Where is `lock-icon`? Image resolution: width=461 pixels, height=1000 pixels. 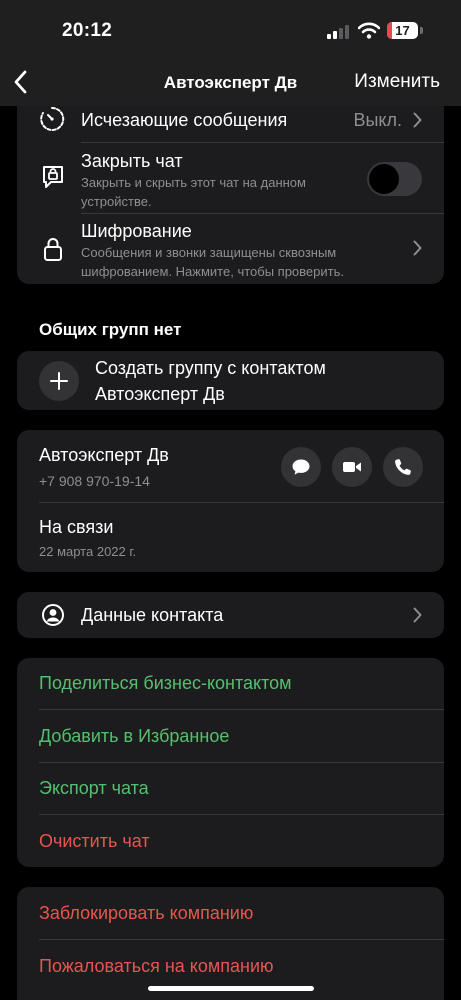 lock-icon is located at coordinates (53, 249).